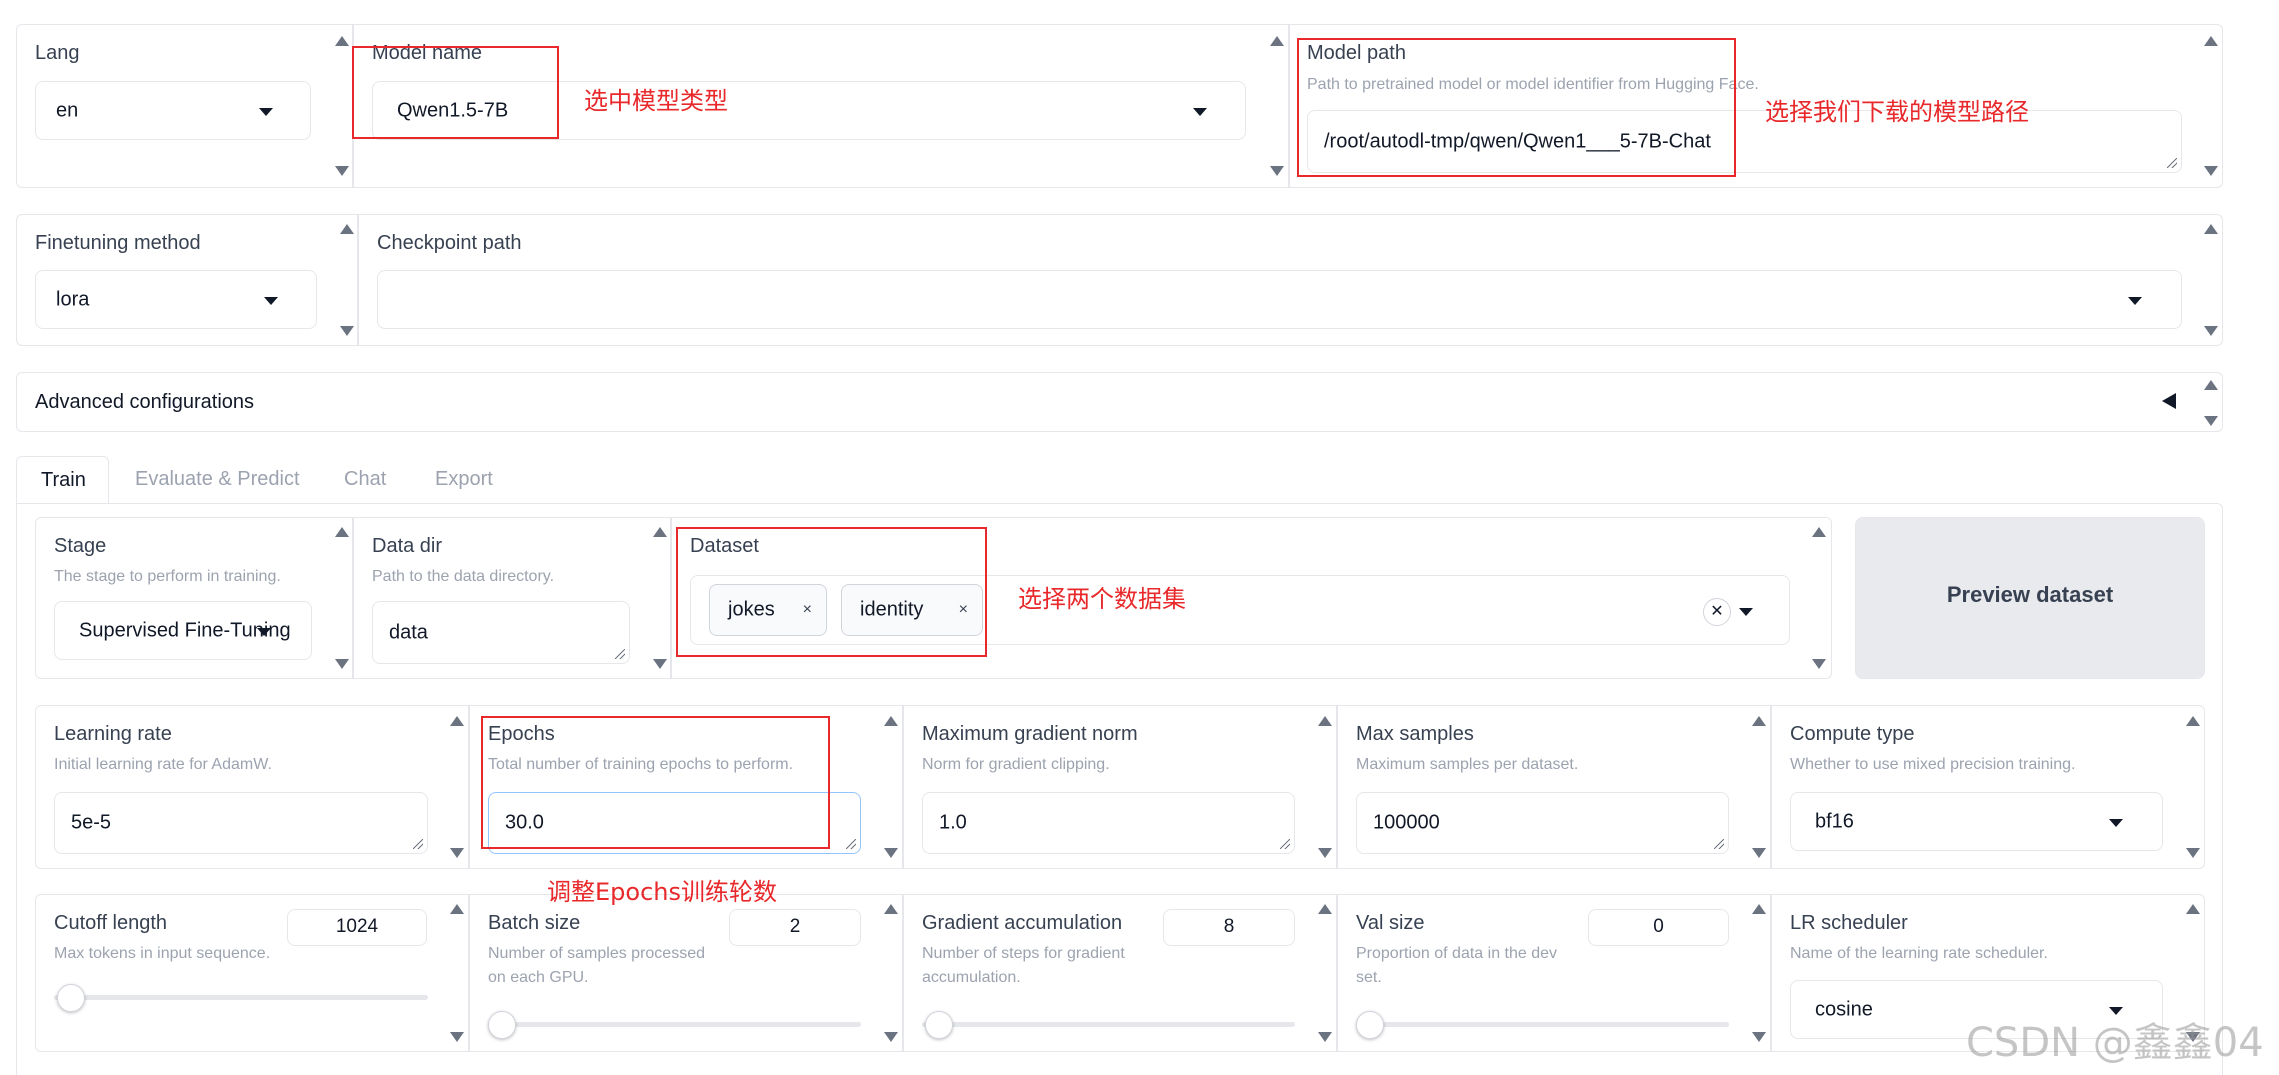  I want to click on data-dir-value: data, so click(408, 632).